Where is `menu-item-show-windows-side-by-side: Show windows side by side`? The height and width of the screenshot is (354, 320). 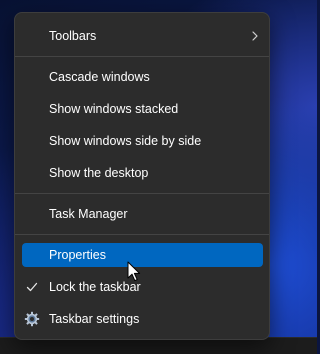
menu-item-show-windows-side-by-side: Show windows side by side is located at coordinates (142, 141).